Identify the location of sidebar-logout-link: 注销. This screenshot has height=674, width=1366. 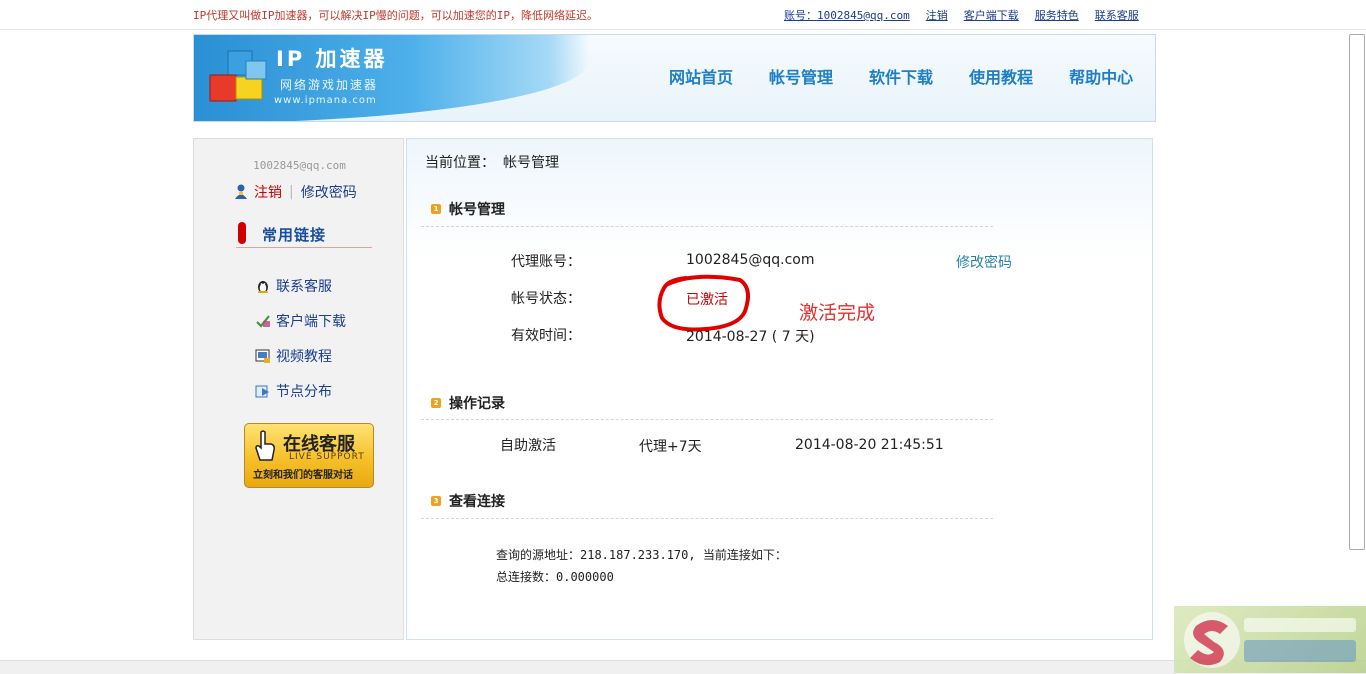
(268, 192).